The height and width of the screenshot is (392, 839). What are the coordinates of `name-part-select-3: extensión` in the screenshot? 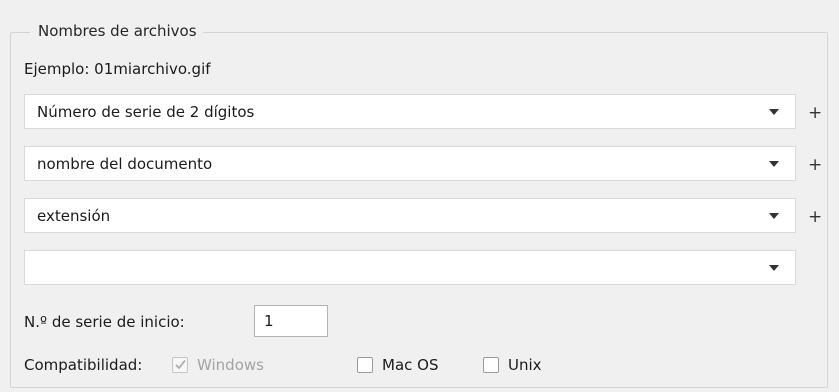 It's located at (410, 215).